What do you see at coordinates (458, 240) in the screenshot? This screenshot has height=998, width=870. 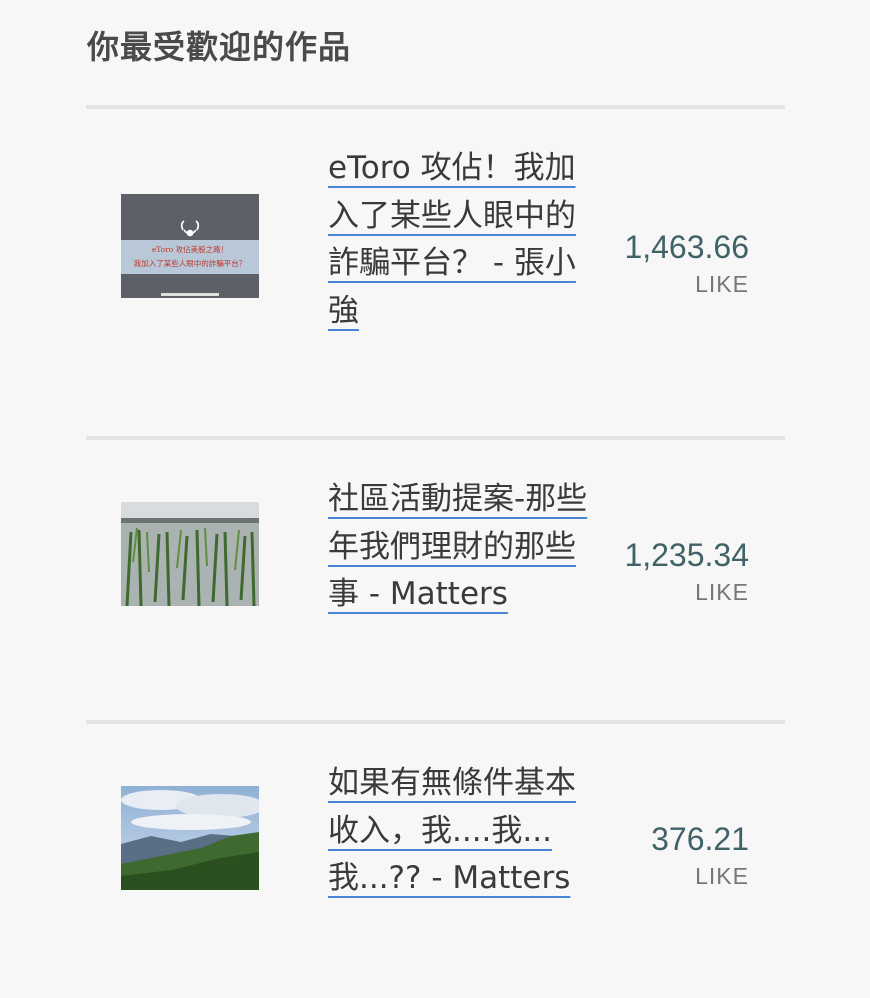 I see `work-title-link: eToro 攻佔！我加入了某些人眼中的詐騙平台？ - 張小強` at bounding box center [458, 240].